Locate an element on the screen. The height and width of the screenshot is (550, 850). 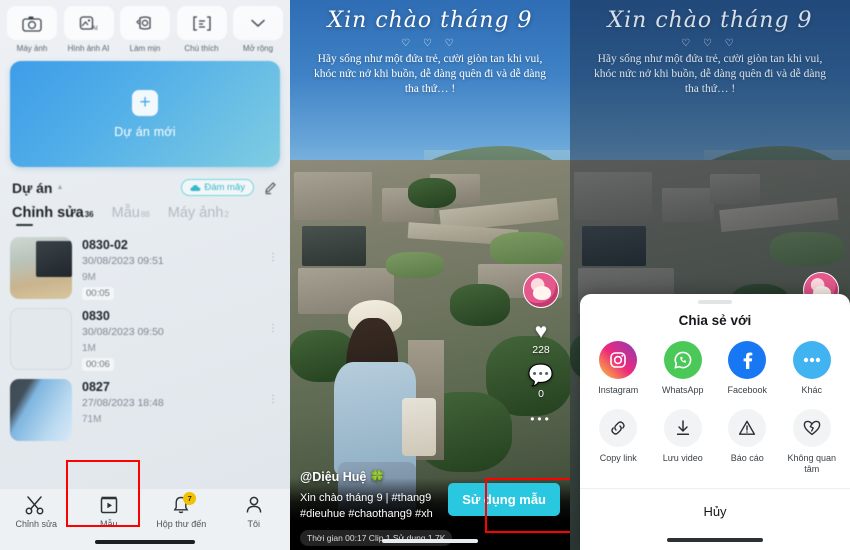
tab-count: 88 is located at coordinates (145, 214).